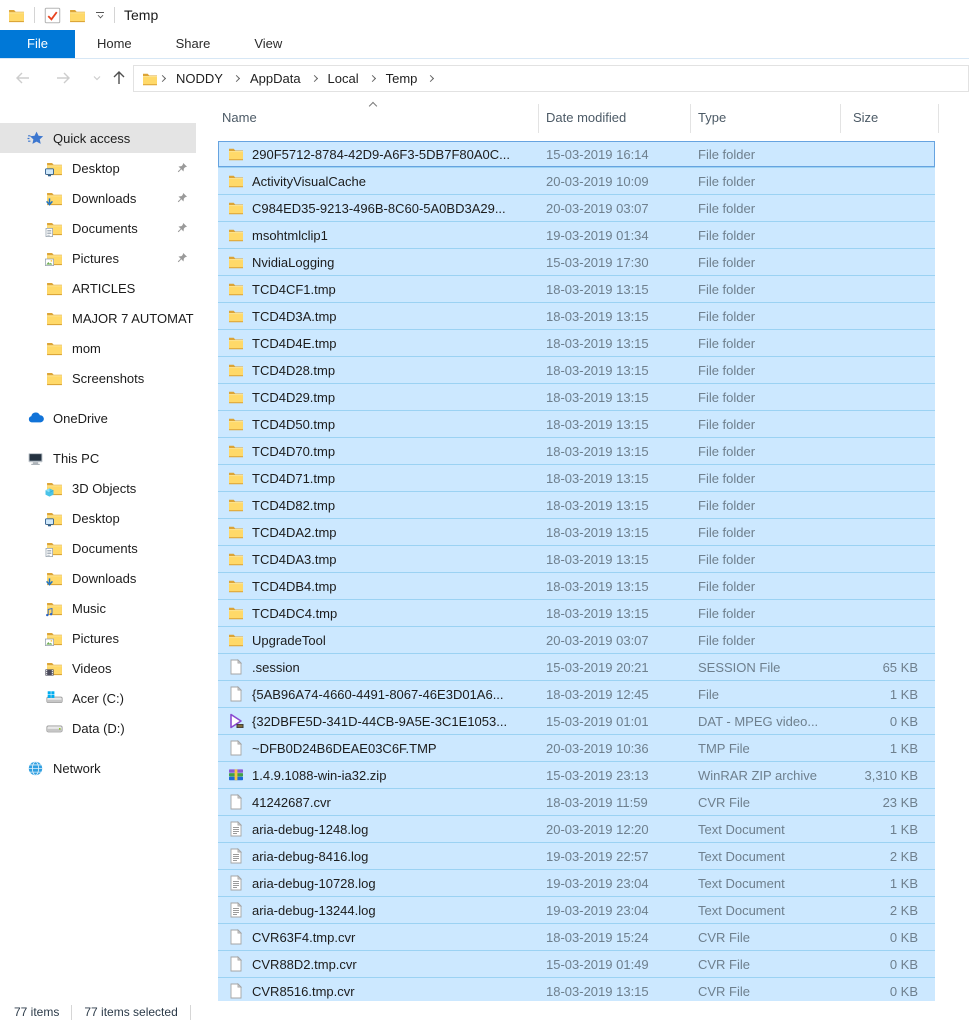 This screenshot has height=1023, width=969. Describe the element at coordinates (105, 768) in the screenshot. I see `sidebar-item-network: Network` at that location.